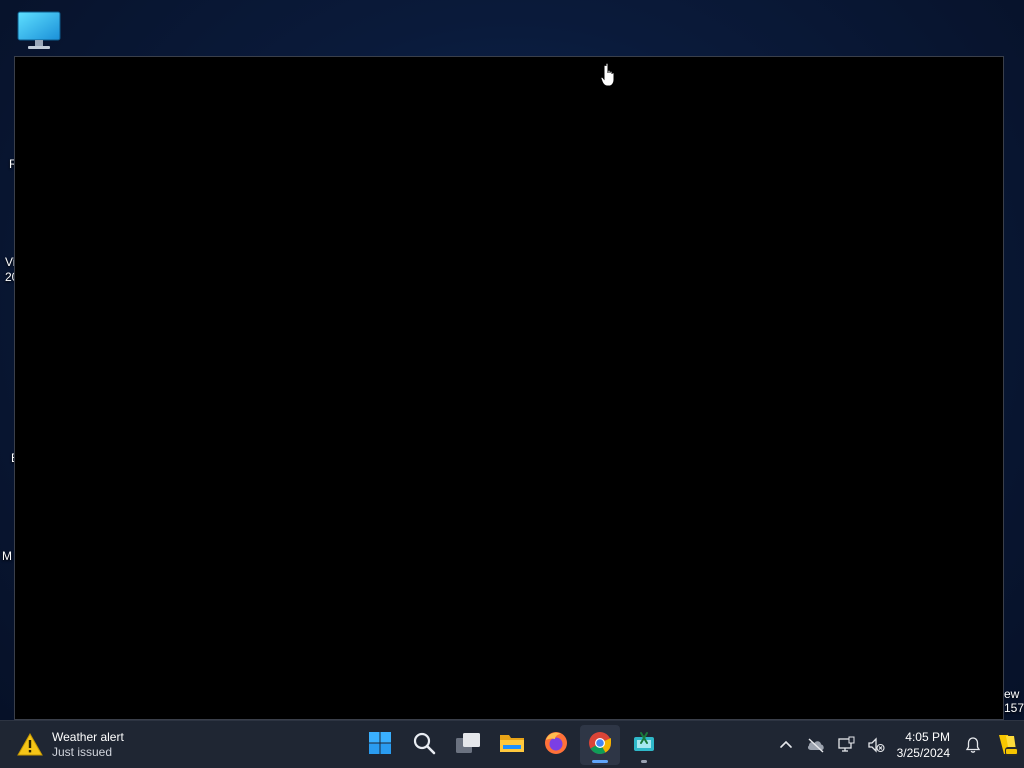 The height and width of the screenshot is (768, 1024). I want to click on desktop-label-clipped: M, so click(7, 556).